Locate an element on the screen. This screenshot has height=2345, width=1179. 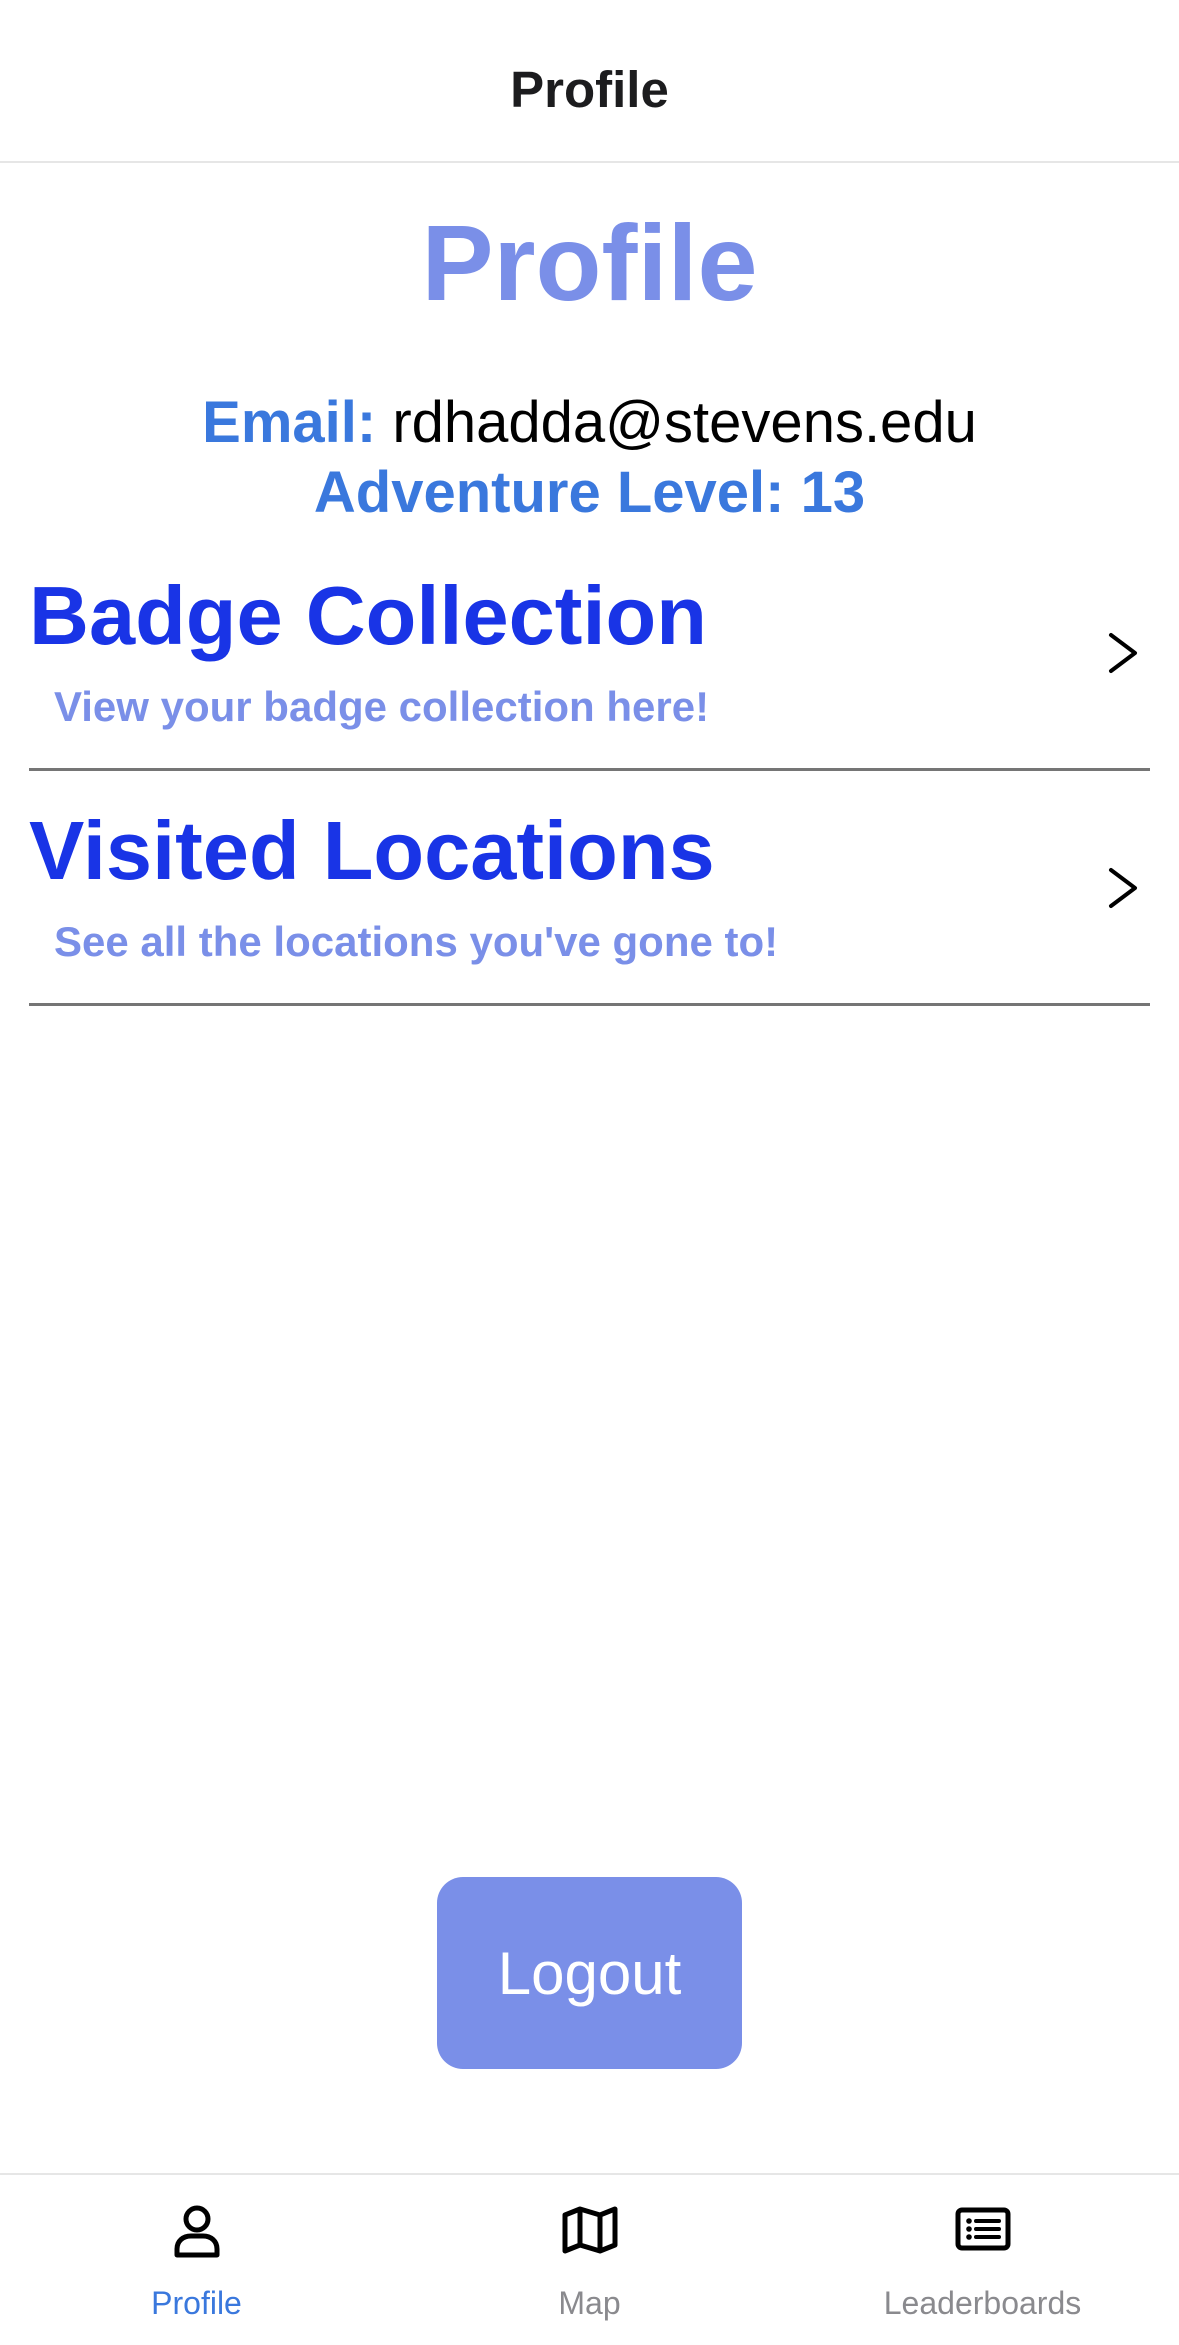
visited-locations-subtitle: See all the locations you've gone to! is located at coordinates (416, 941).